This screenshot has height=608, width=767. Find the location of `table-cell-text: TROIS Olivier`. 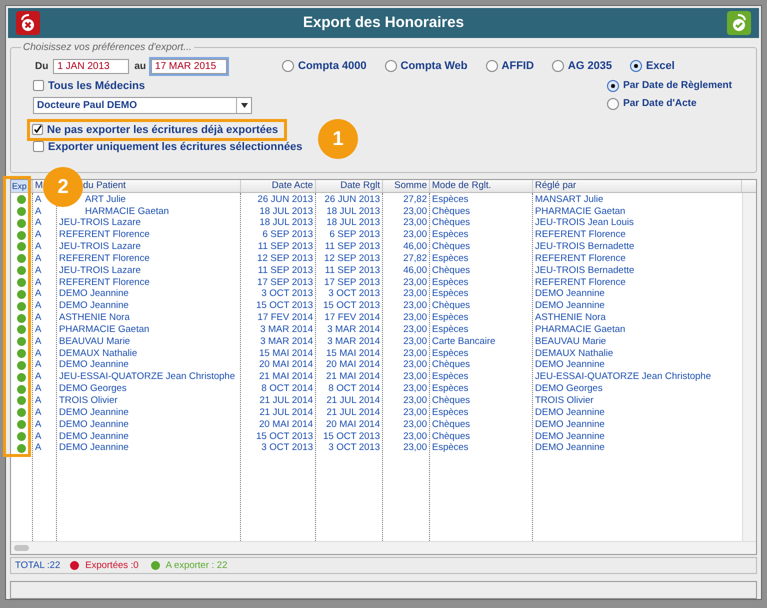

table-cell-text: TROIS Olivier is located at coordinates (564, 401).